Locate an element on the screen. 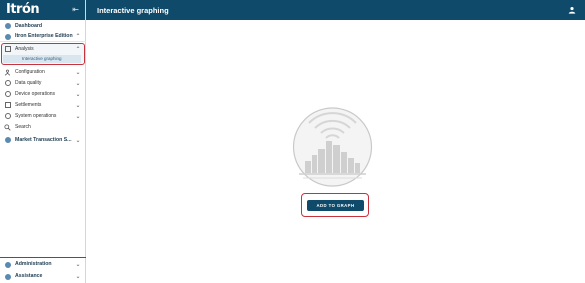  user-icon is located at coordinates (572, 10).